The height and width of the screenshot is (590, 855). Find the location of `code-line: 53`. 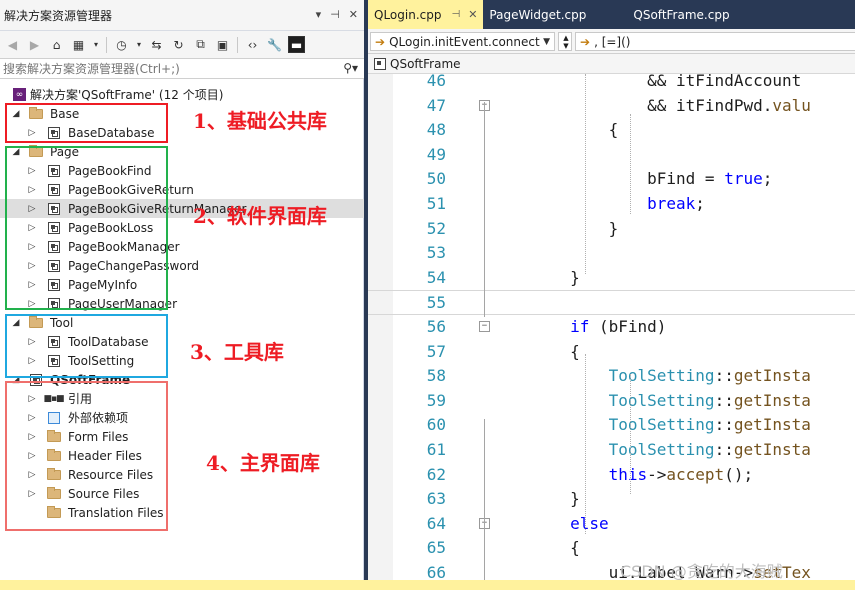

code-line: 53 is located at coordinates (611, 253).